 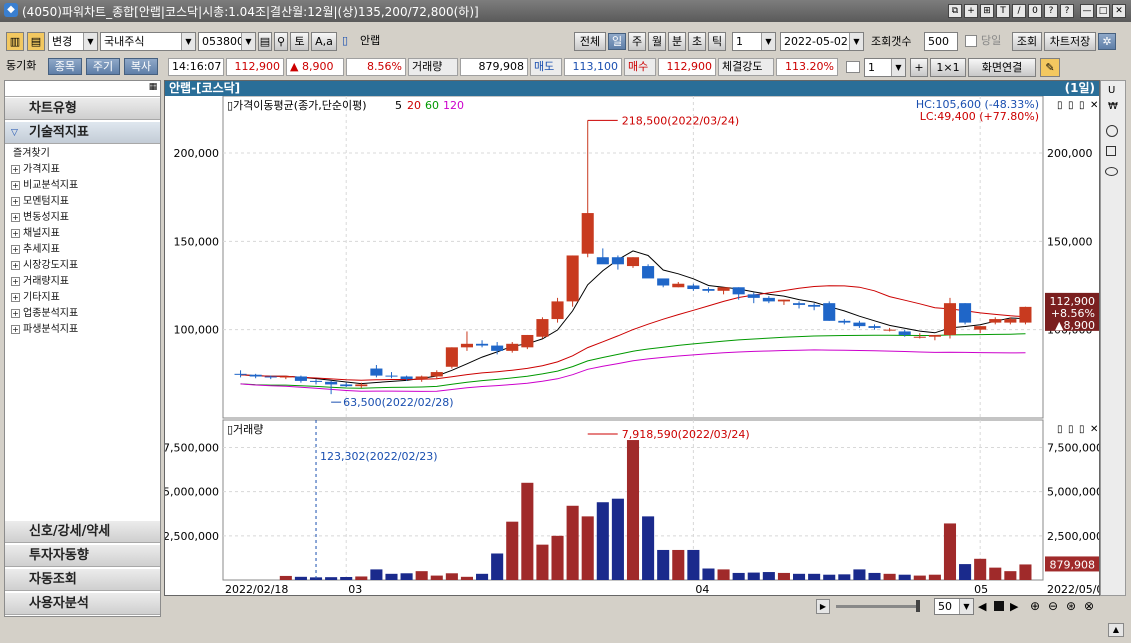 What do you see at coordinates (1002, 67) in the screenshot?
I see `screen-link-button: 화면연결` at bounding box center [1002, 67].